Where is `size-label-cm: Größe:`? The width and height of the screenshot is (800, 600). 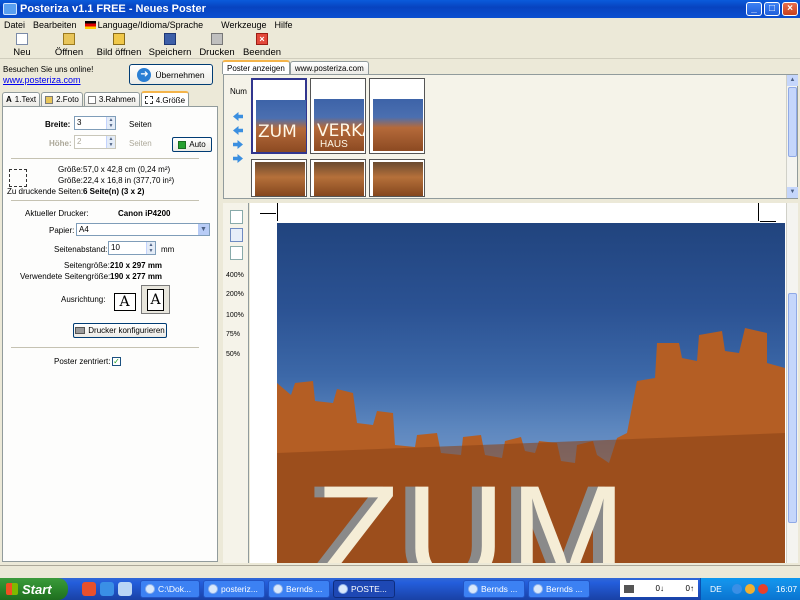 size-label-cm: Größe: is located at coordinates (70, 169).